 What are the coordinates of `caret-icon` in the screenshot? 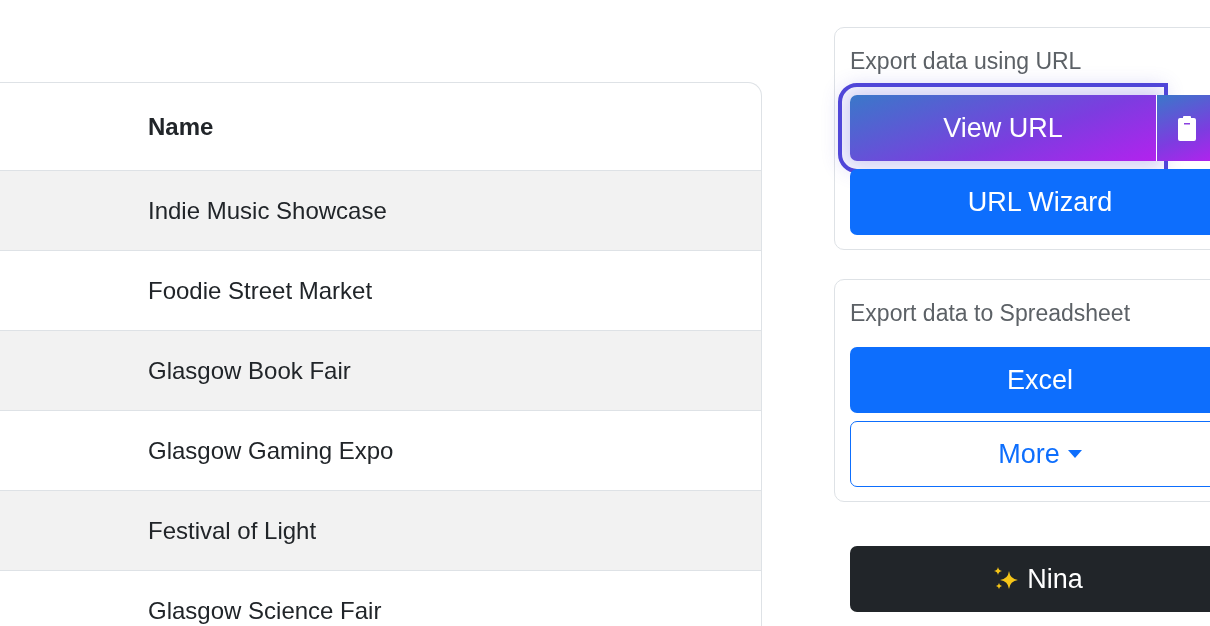 It's located at (1074, 454).